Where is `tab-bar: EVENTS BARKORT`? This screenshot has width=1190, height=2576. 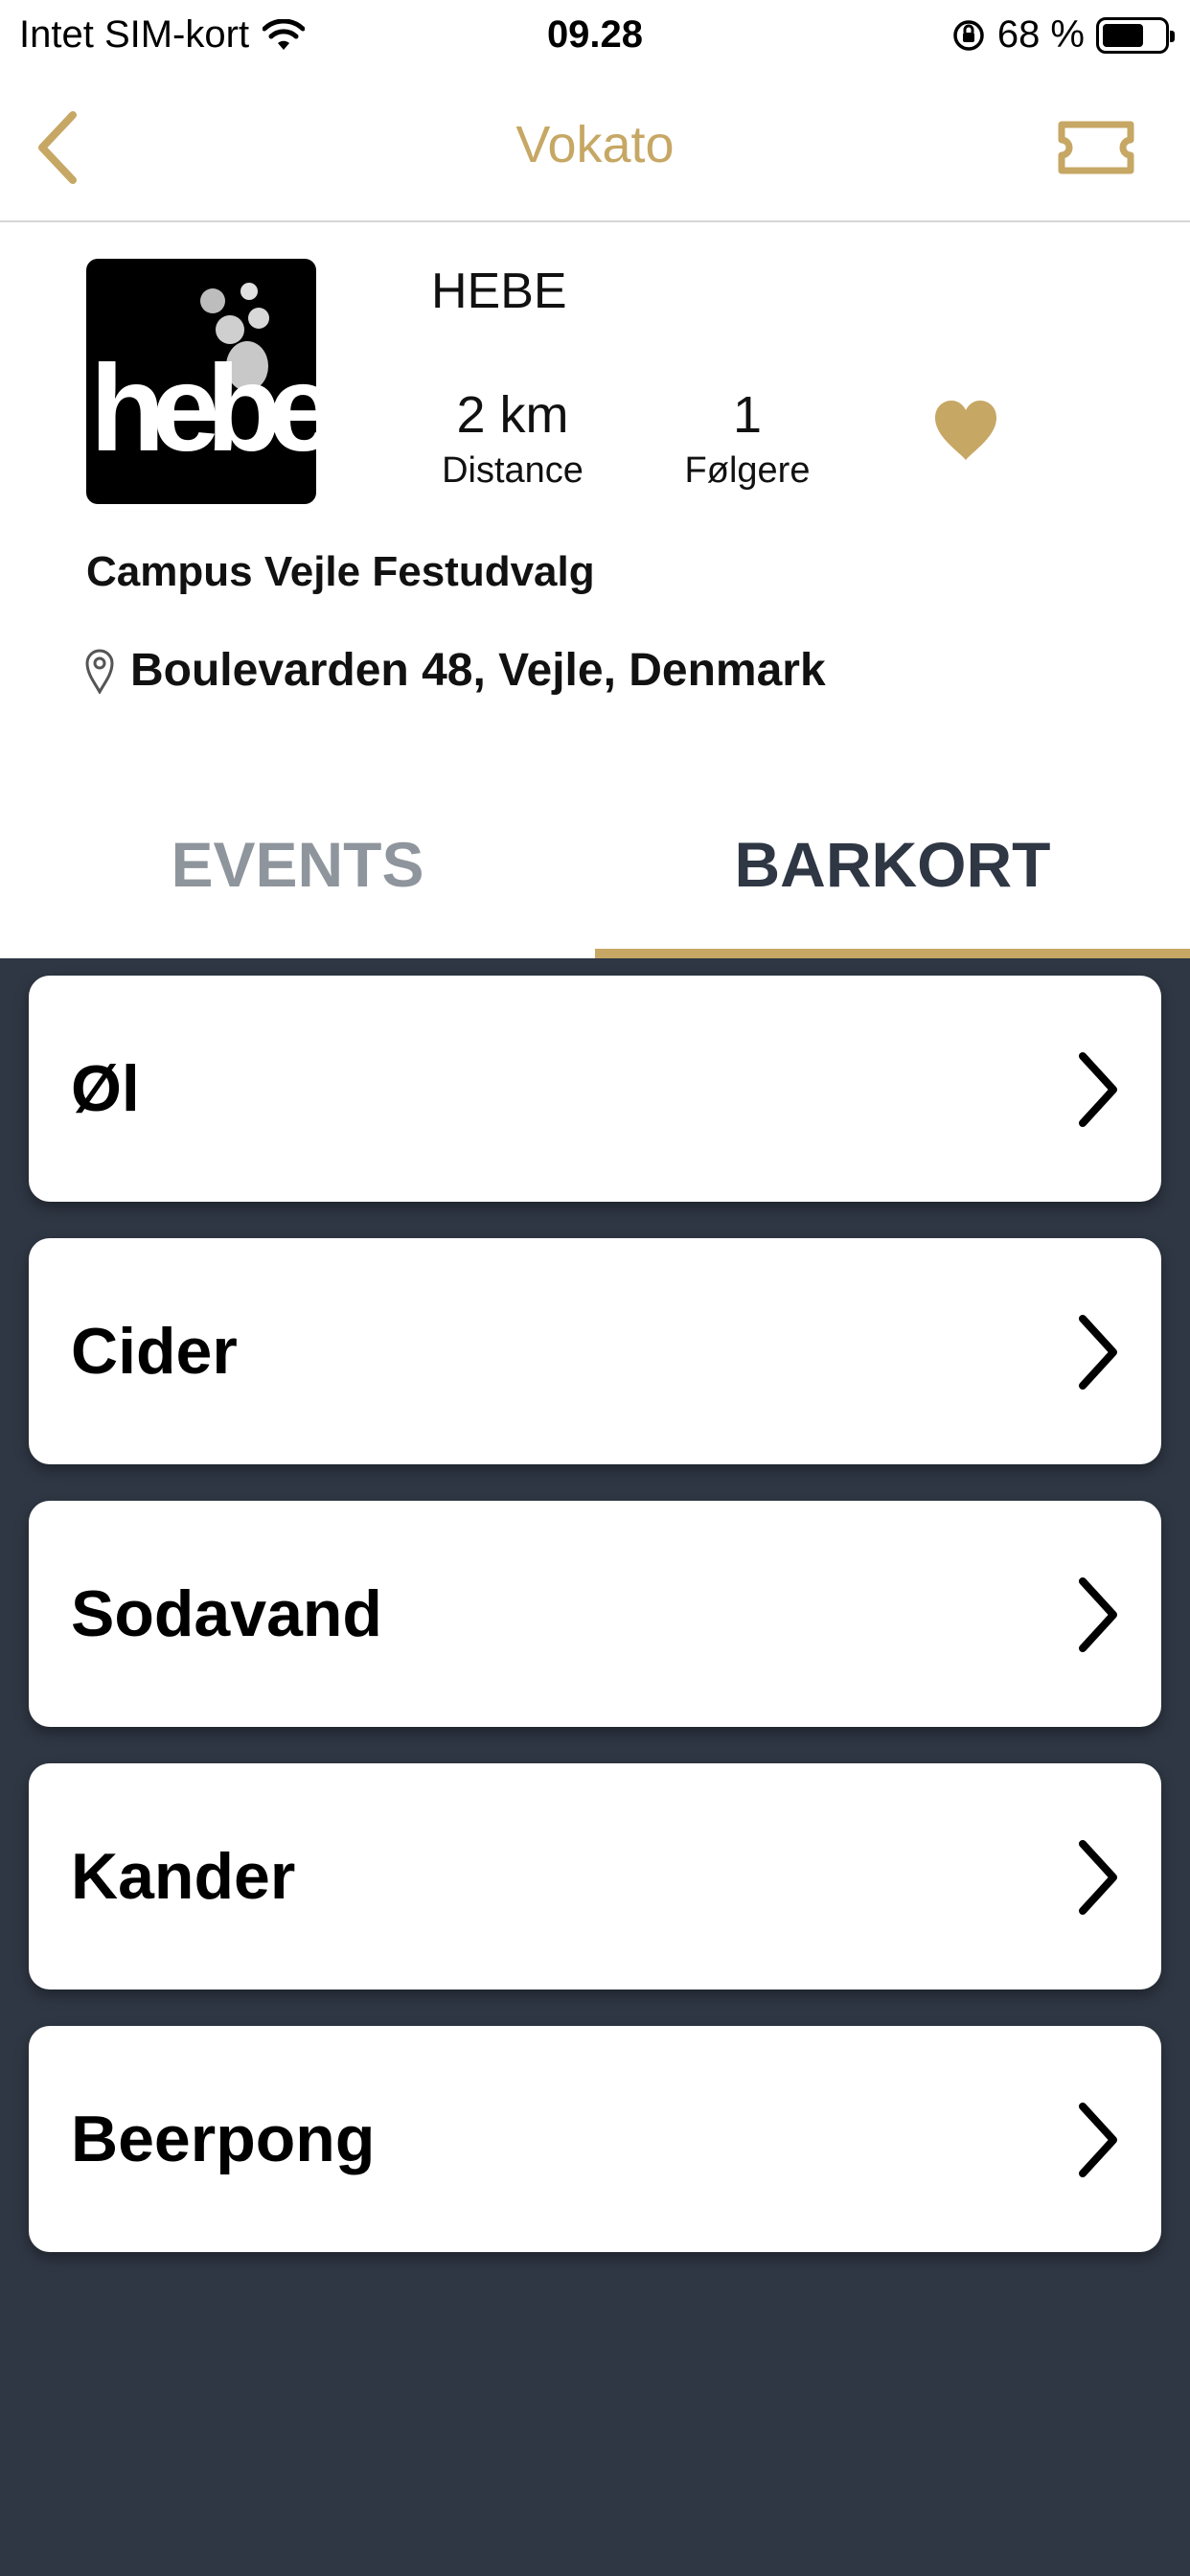 tab-bar: EVENTS BARKORT is located at coordinates (595, 864).